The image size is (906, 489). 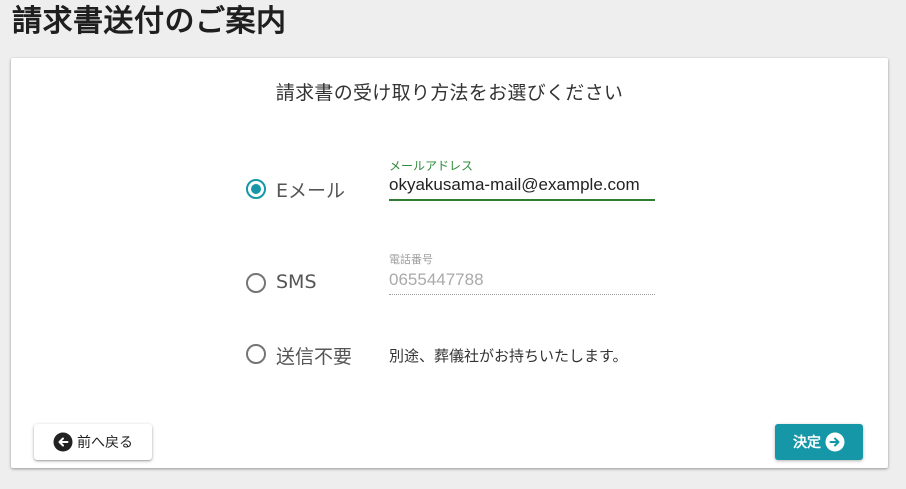 I want to click on back-button: 前へ戻る, so click(x=93, y=442).